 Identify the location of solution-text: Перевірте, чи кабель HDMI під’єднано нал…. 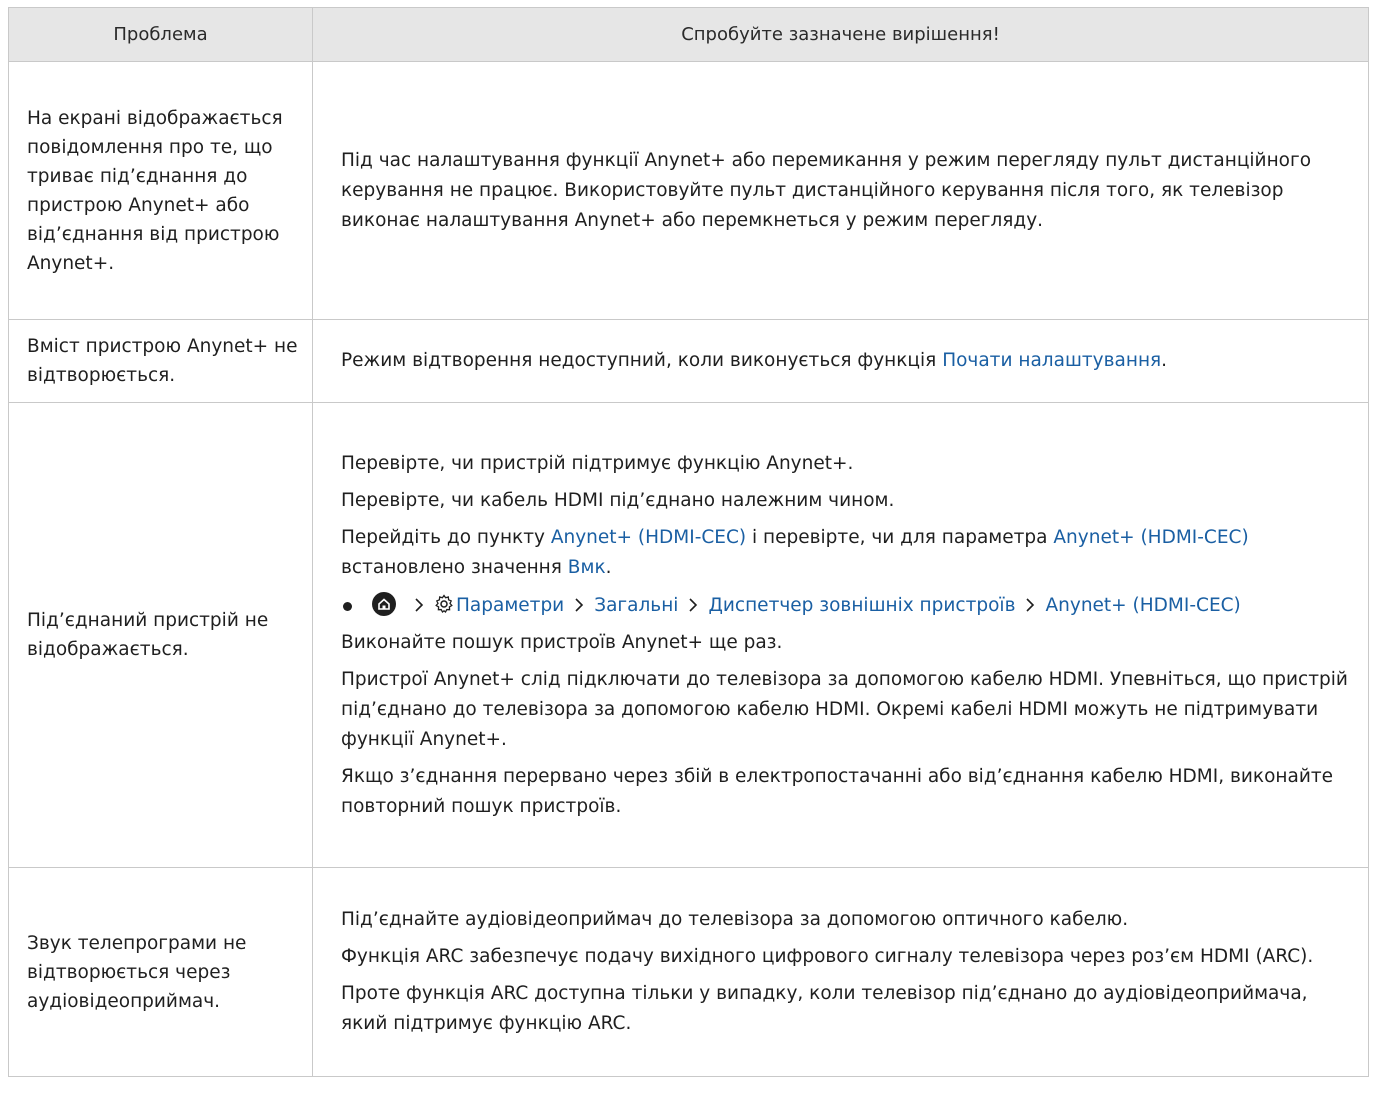
(618, 500).